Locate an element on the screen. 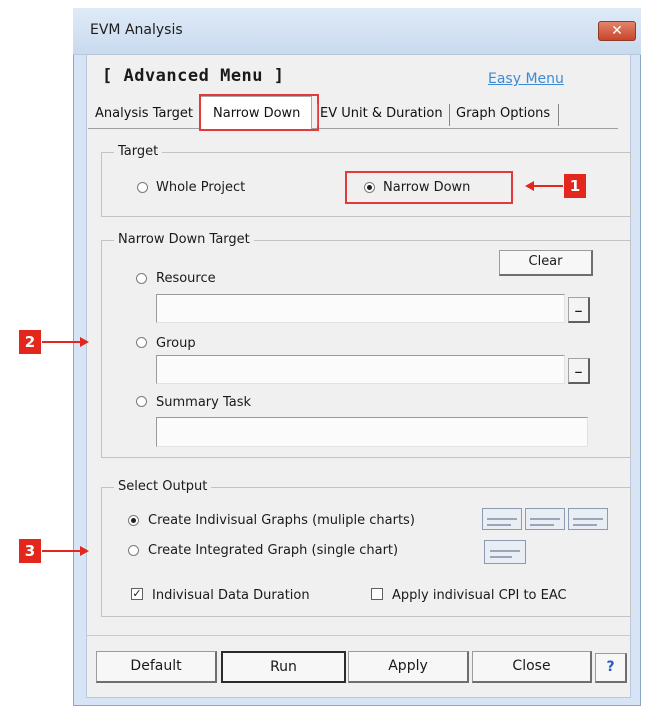 The height and width of the screenshot is (709, 649). multiple-charts-icon is located at coordinates (545, 519).